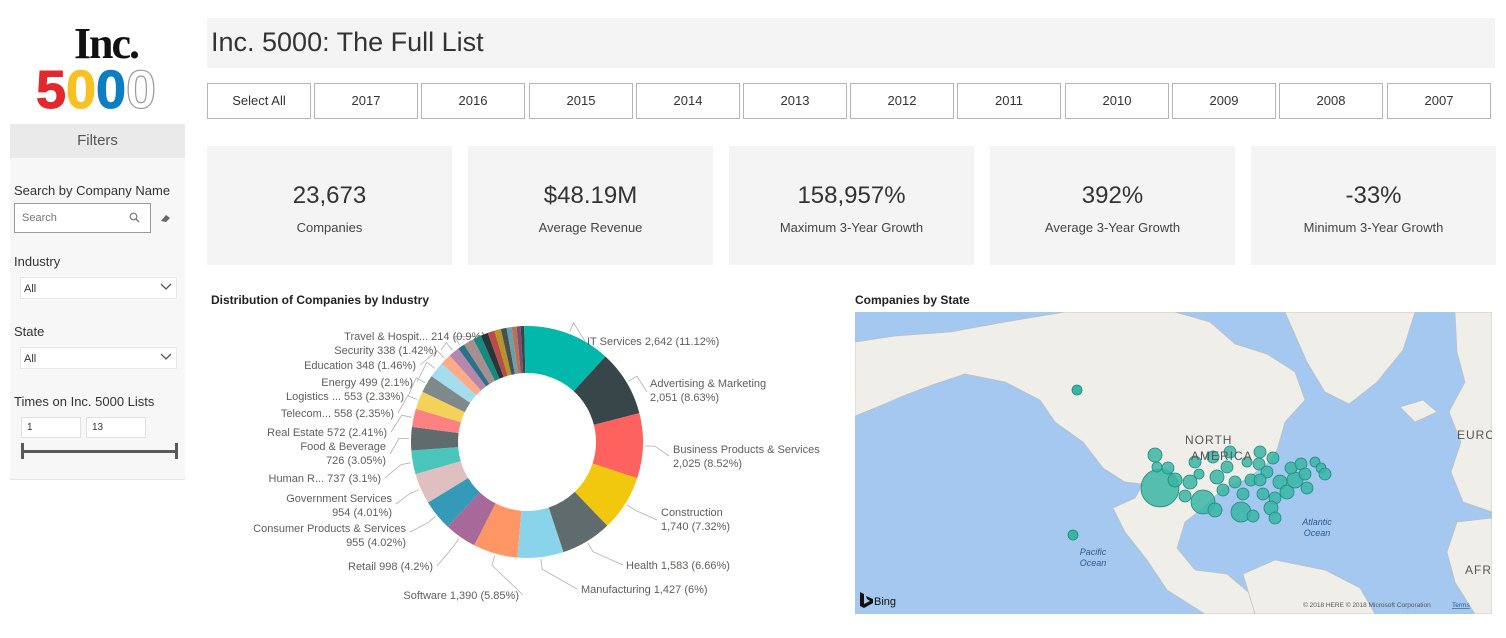 The height and width of the screenshot is (638, 1506). I want to click on year-button-2014: 2014, so click(688, 101).